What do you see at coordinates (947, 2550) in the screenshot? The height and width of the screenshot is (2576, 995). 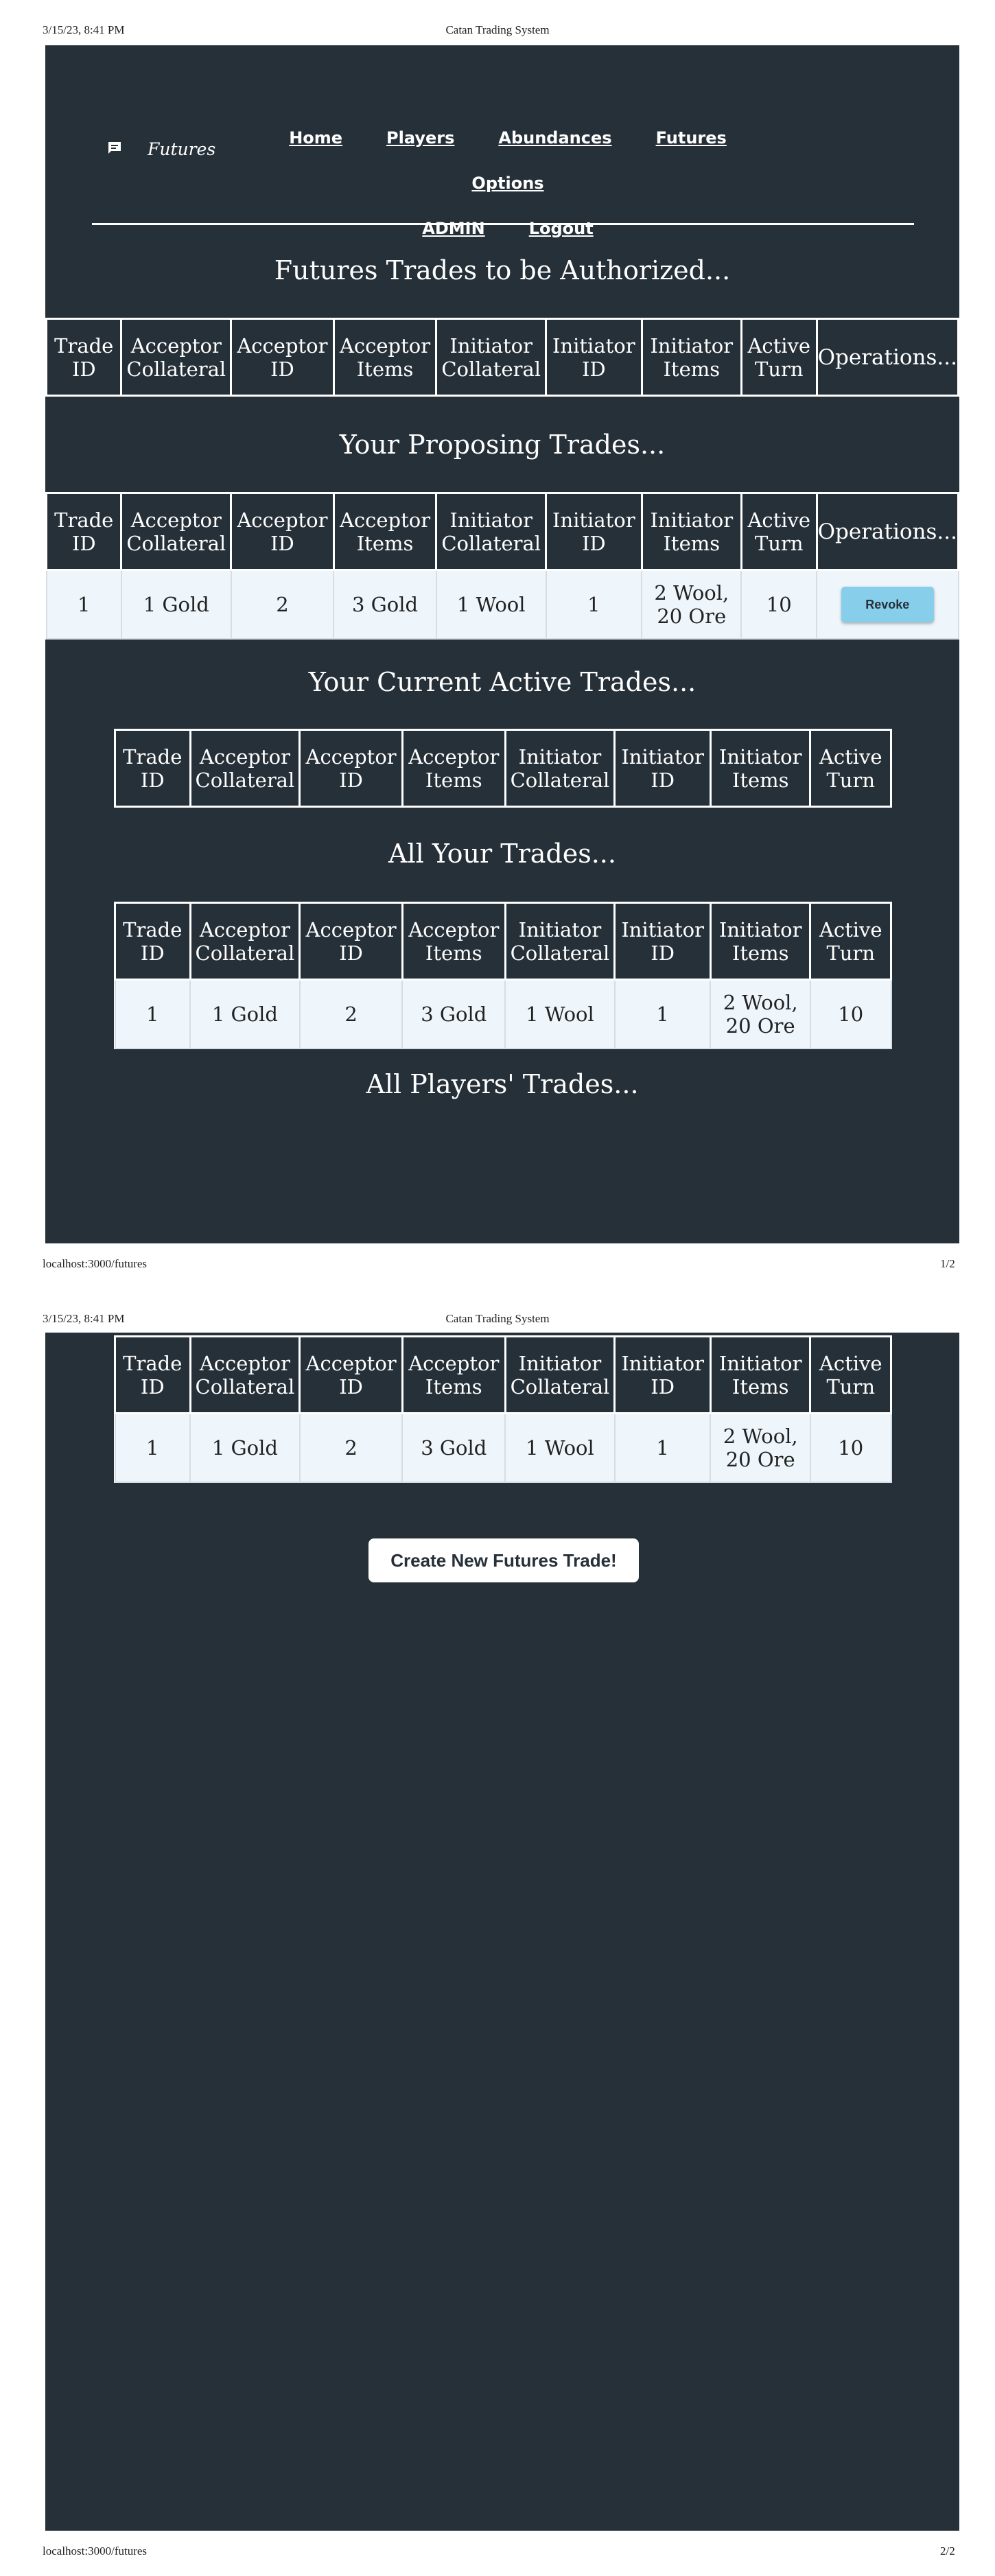 I see `print-page-number: 2/2` at bounding box center [947, 2550].